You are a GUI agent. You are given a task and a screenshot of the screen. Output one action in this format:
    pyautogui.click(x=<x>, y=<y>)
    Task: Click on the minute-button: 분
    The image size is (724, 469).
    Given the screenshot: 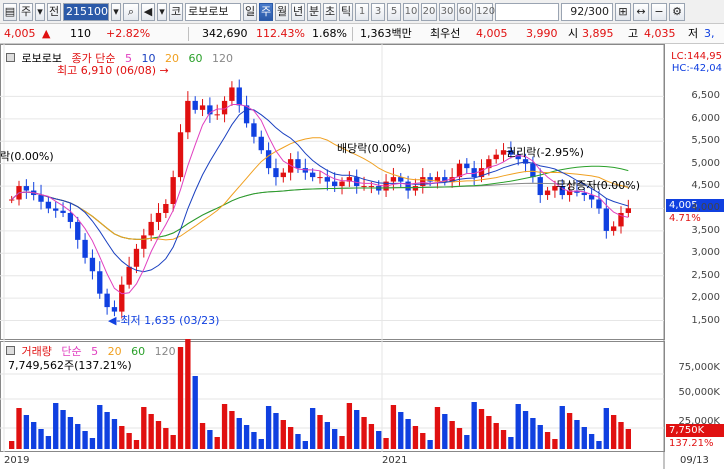 What is the action you would take?
    pyautogui.click(x=314, y=12)
    